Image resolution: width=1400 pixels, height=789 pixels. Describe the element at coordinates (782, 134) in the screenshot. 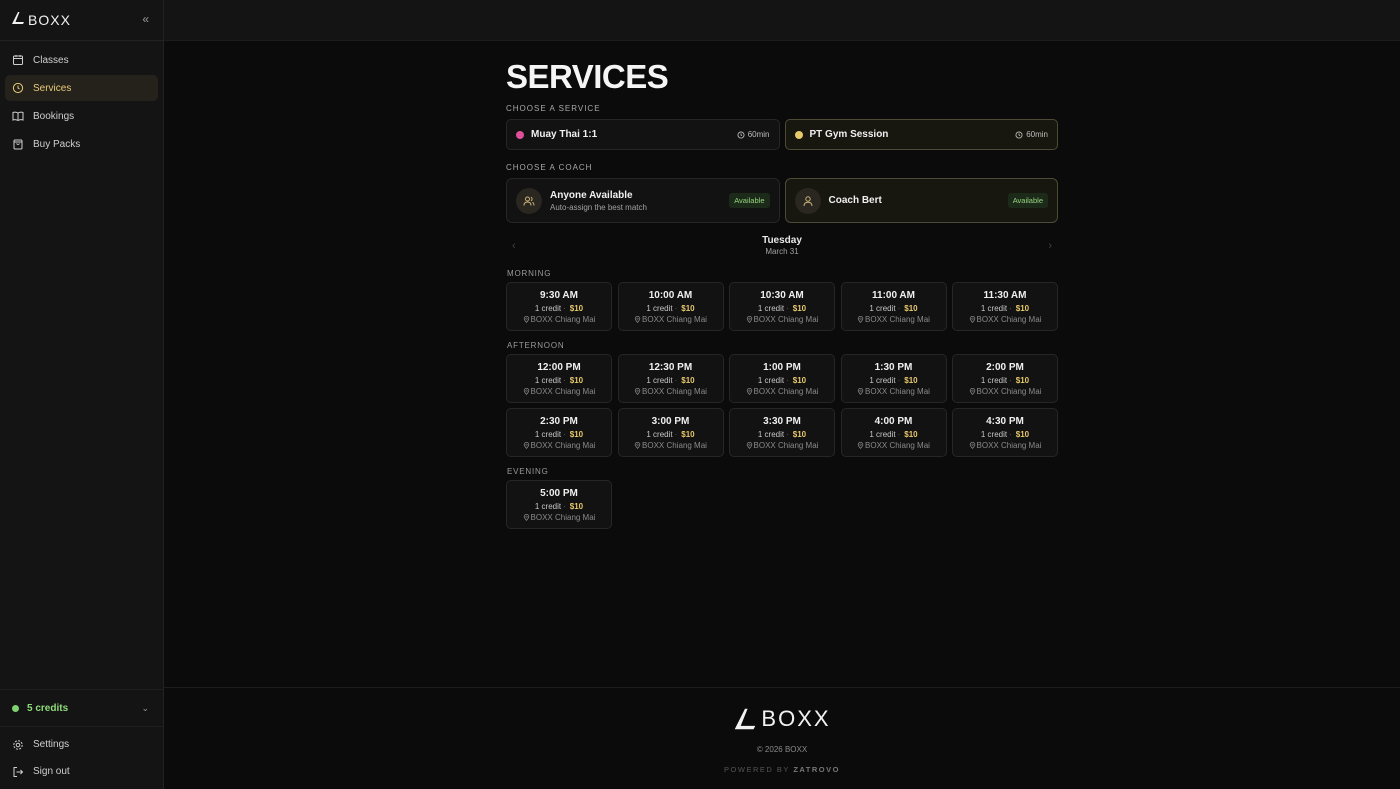

I see `service-list: Muay Thai 1:1 60min PT Gym Session 60min` at that location.